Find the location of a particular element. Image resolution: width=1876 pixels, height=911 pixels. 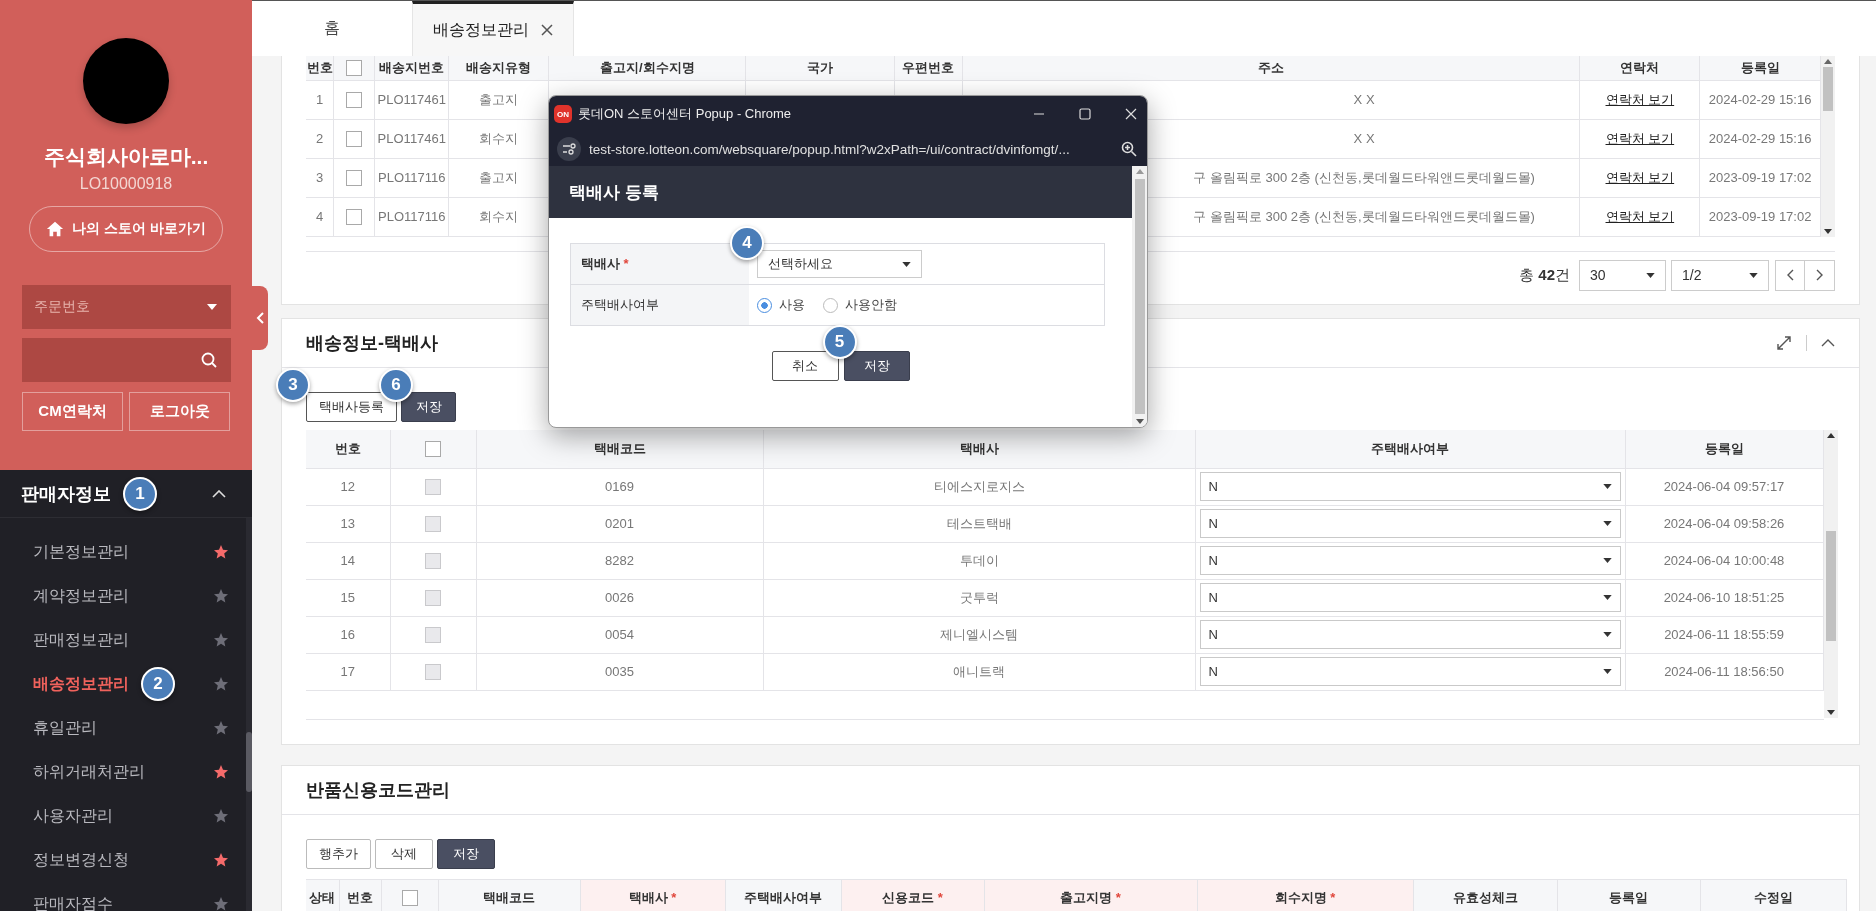

chevron-left-icon is located at coordinates (1790, 275).